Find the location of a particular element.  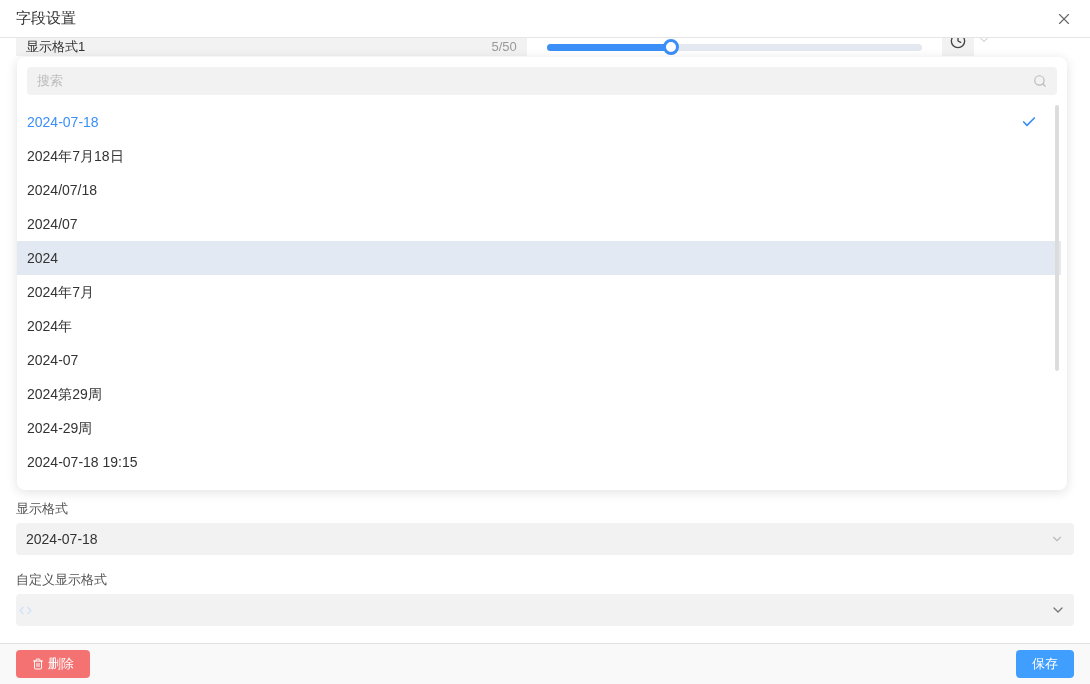

field-label: 显示格式 is located at coordinates (42, 509).